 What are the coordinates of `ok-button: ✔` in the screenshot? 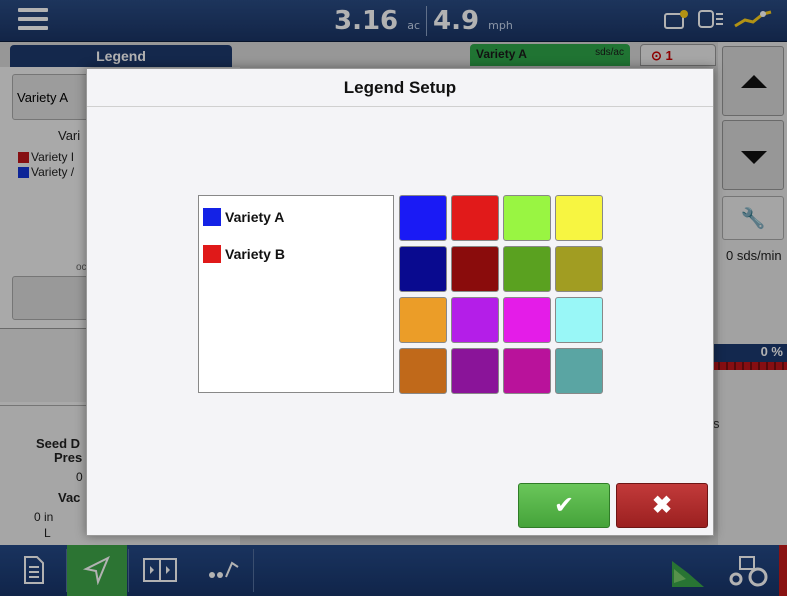 It's located at (564, 505).